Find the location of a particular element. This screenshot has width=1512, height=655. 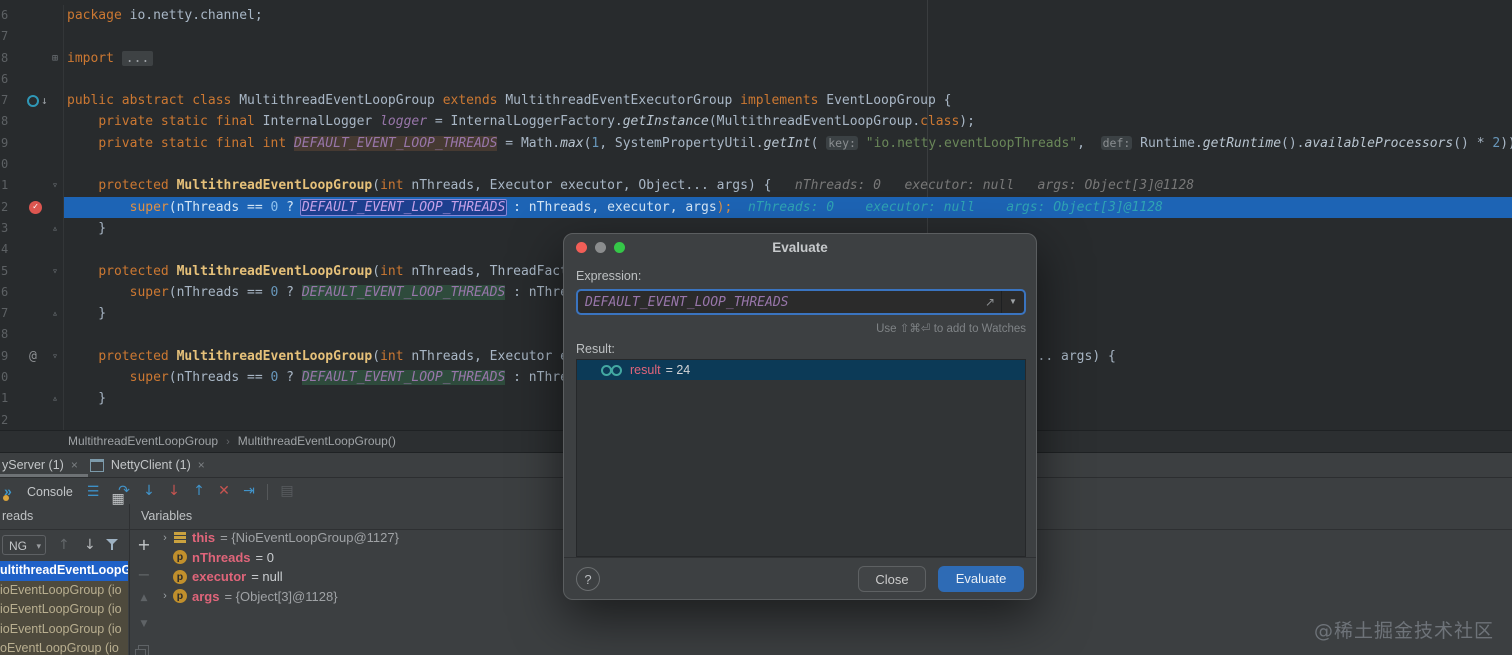

tab-console: Console is located at coordinates (50, 492).